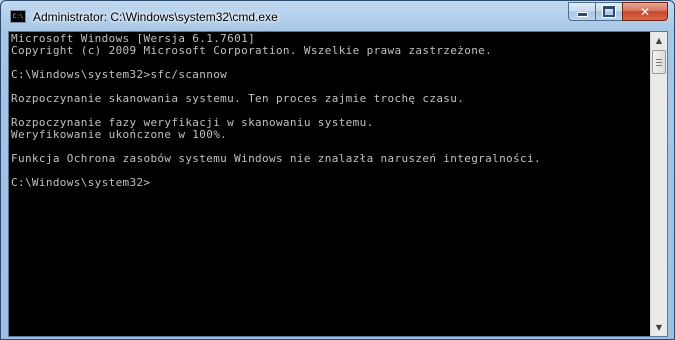  I want to click on close-icon: ✕, so click(645, 11).